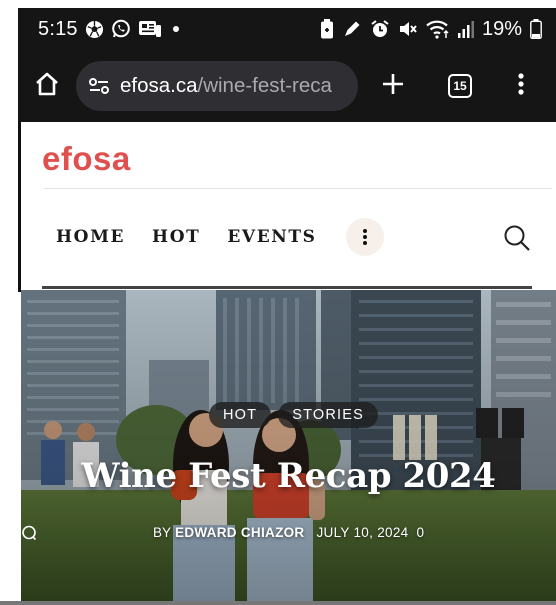 The height and width of the screenshot is (605, 556). I want to click on pen-icon, so click(352, 29).